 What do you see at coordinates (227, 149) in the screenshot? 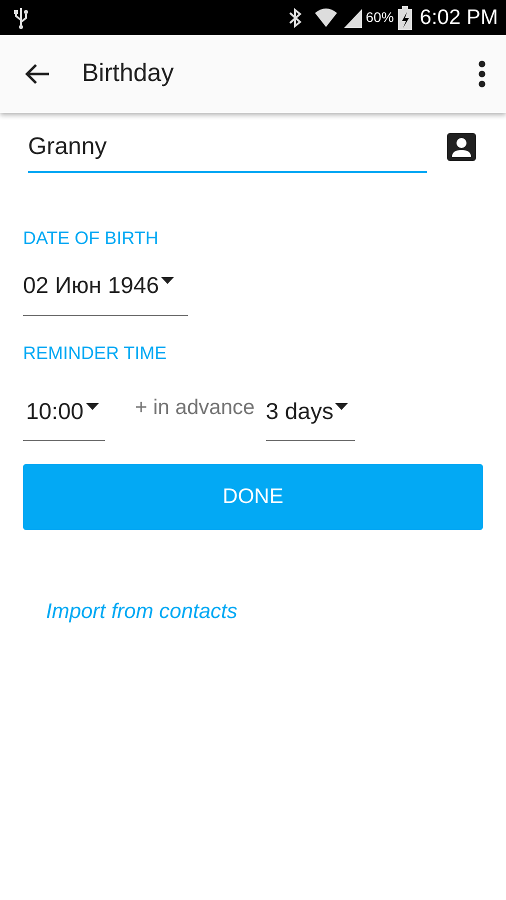
I see `name-field: Granny` at bounding box center [227, 149].